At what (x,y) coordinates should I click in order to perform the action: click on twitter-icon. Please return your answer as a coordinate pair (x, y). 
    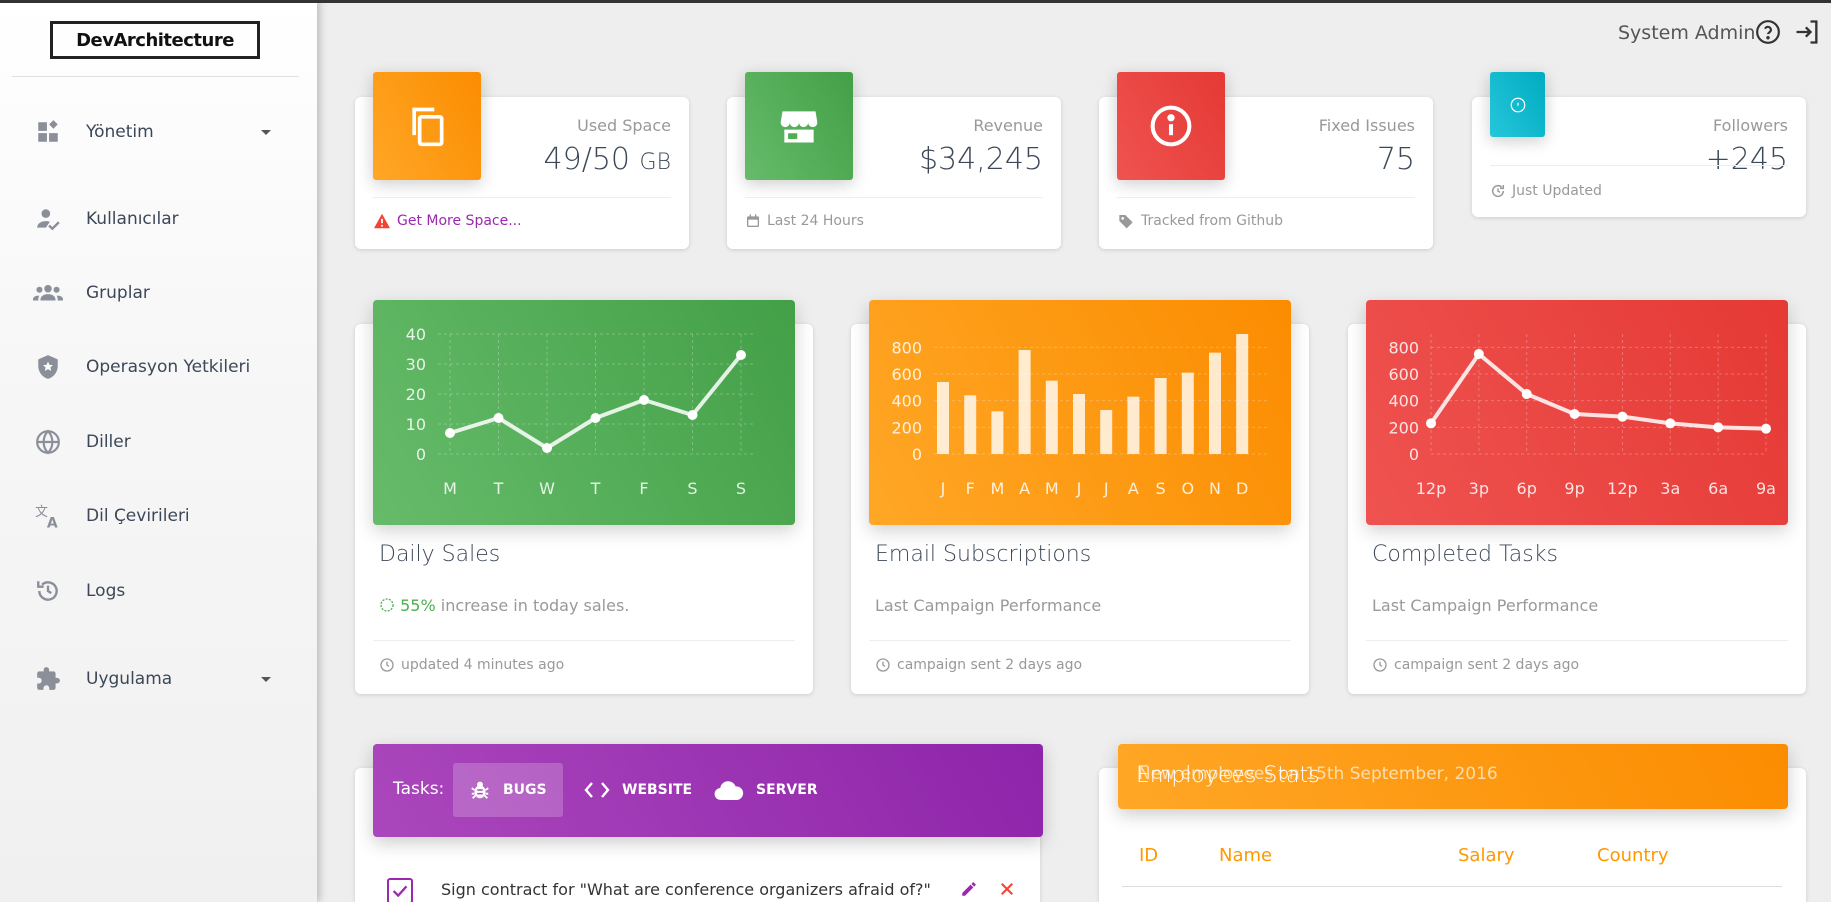
    Looking at the image, I should click on (1517, 104).